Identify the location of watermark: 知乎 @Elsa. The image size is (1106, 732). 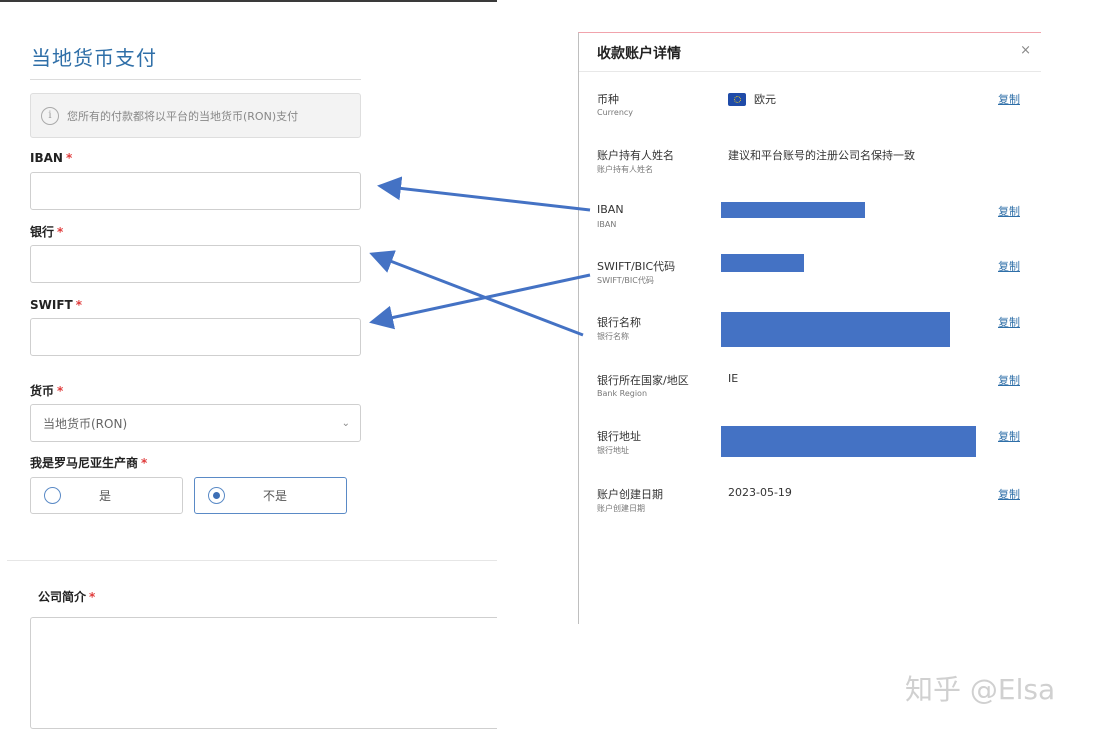
(980, 689).